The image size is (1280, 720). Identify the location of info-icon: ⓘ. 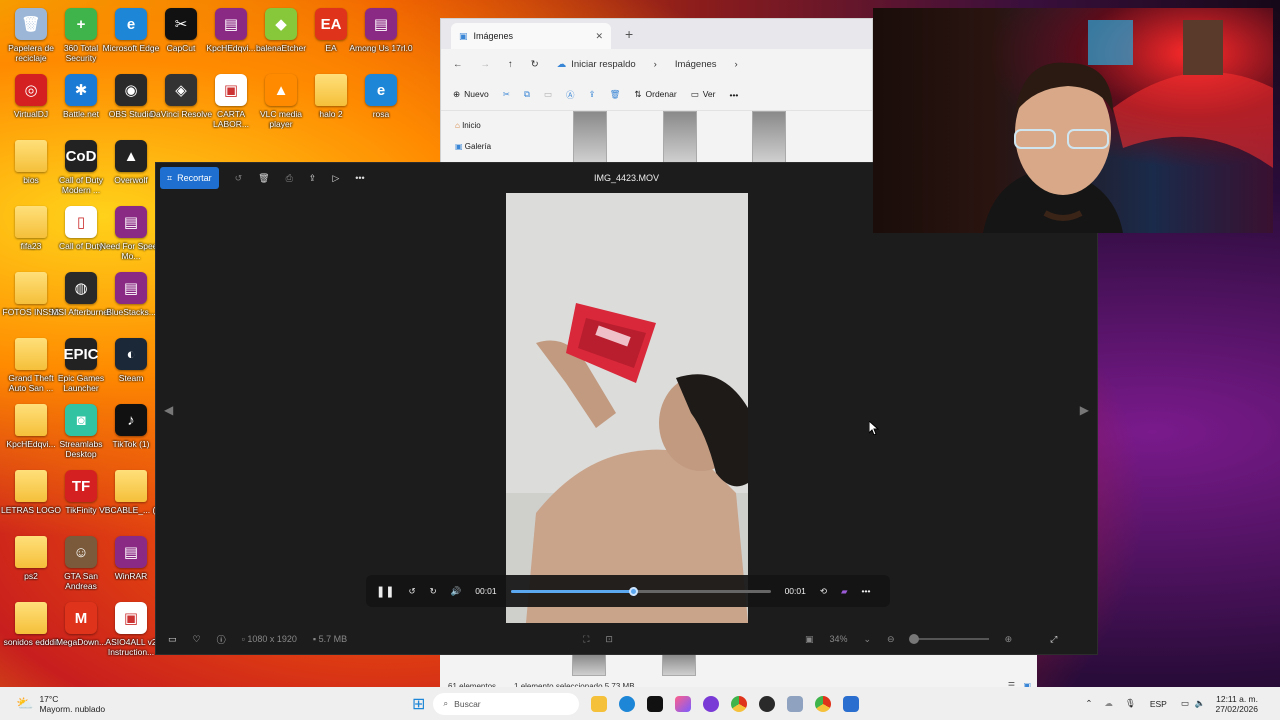
(221, 639).